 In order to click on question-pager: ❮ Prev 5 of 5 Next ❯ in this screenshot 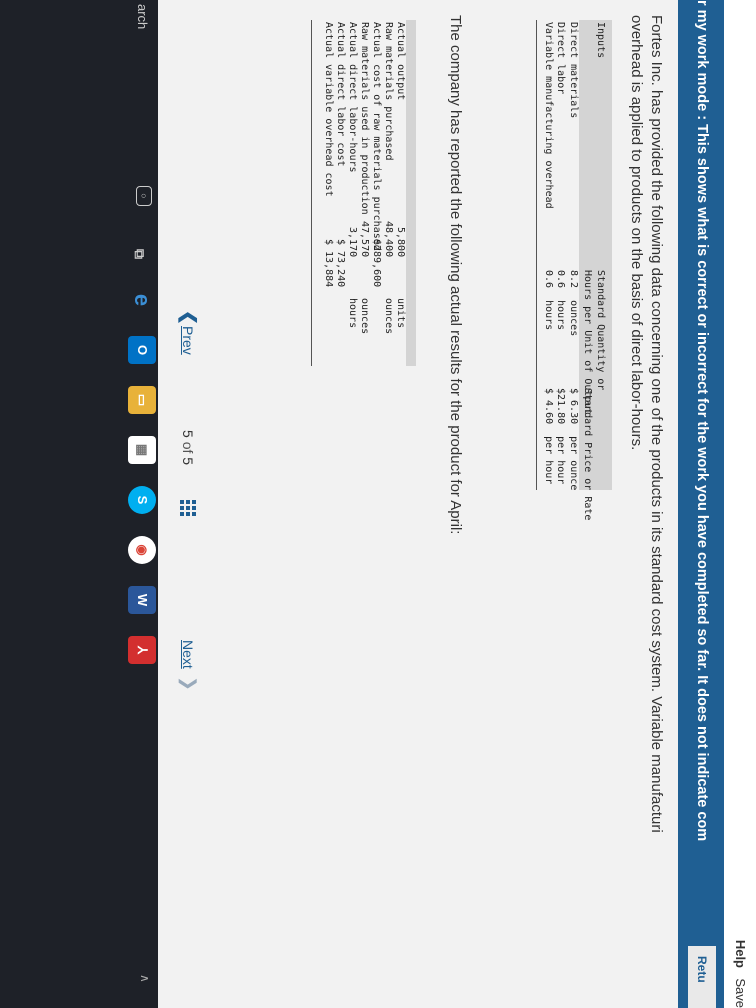, I will do `click(186, 504)`.